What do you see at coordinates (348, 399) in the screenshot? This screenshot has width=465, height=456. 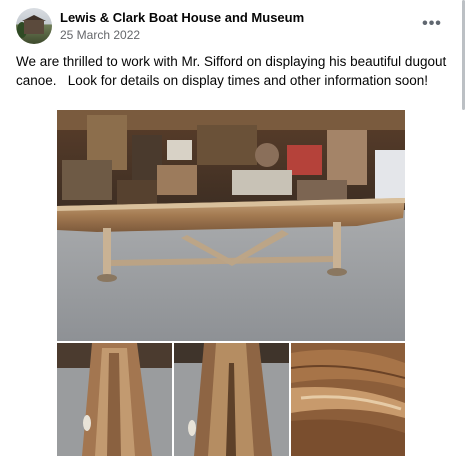 I see `canoe-wood-closeup-photo` at bounding box center [348, 399].